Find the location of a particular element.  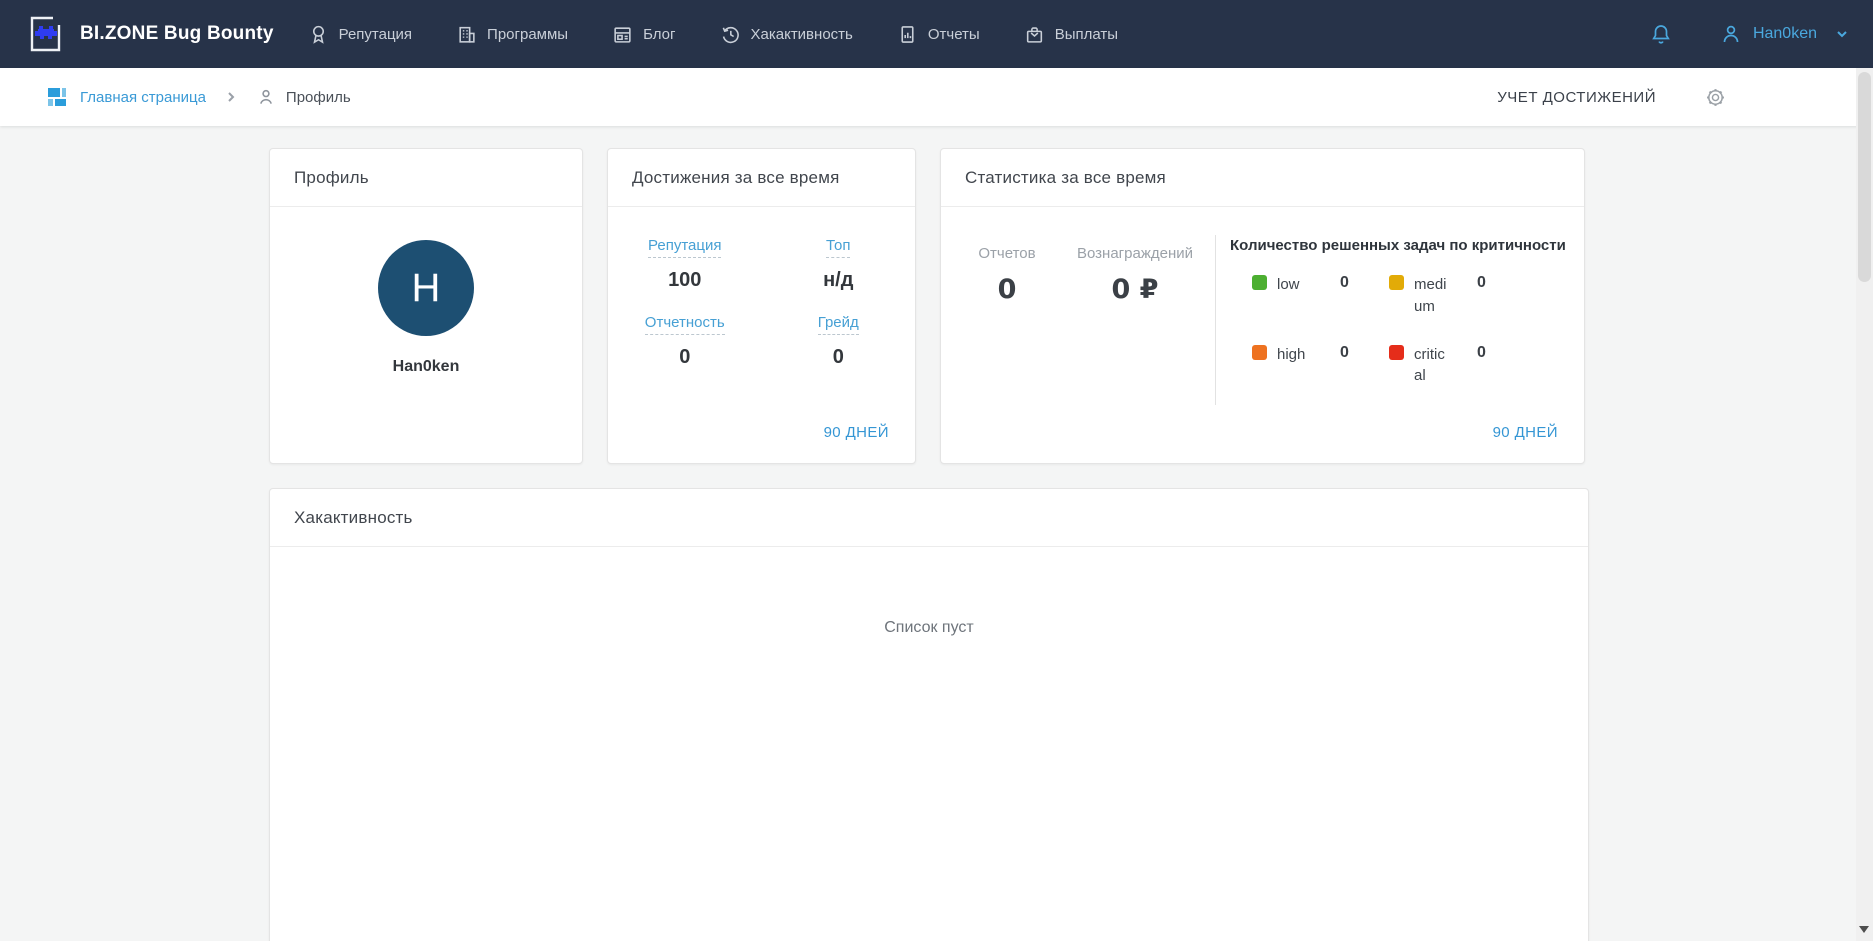

profile-card-body: H Han0ken is located at coordinates (426, 291).